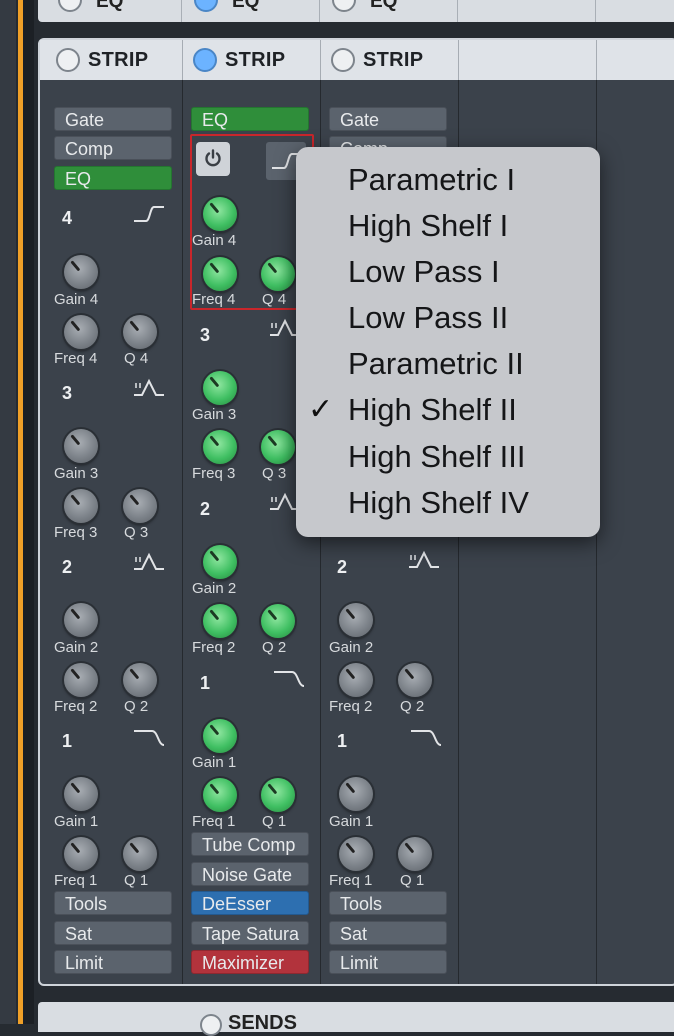  Describe the element at coordinates (136, 706) in the screenshot. I see `q-label: Q 2` at that location.